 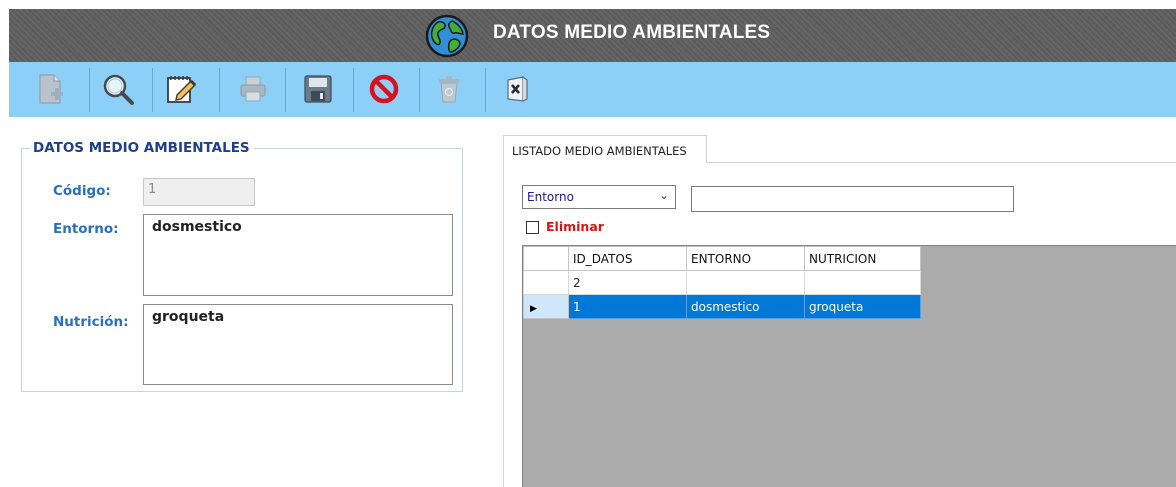 What do you see at coordinates (86, 229) in the screenshot?
I see `entorno-label: Entorno:` at bounding box center [86, 229].